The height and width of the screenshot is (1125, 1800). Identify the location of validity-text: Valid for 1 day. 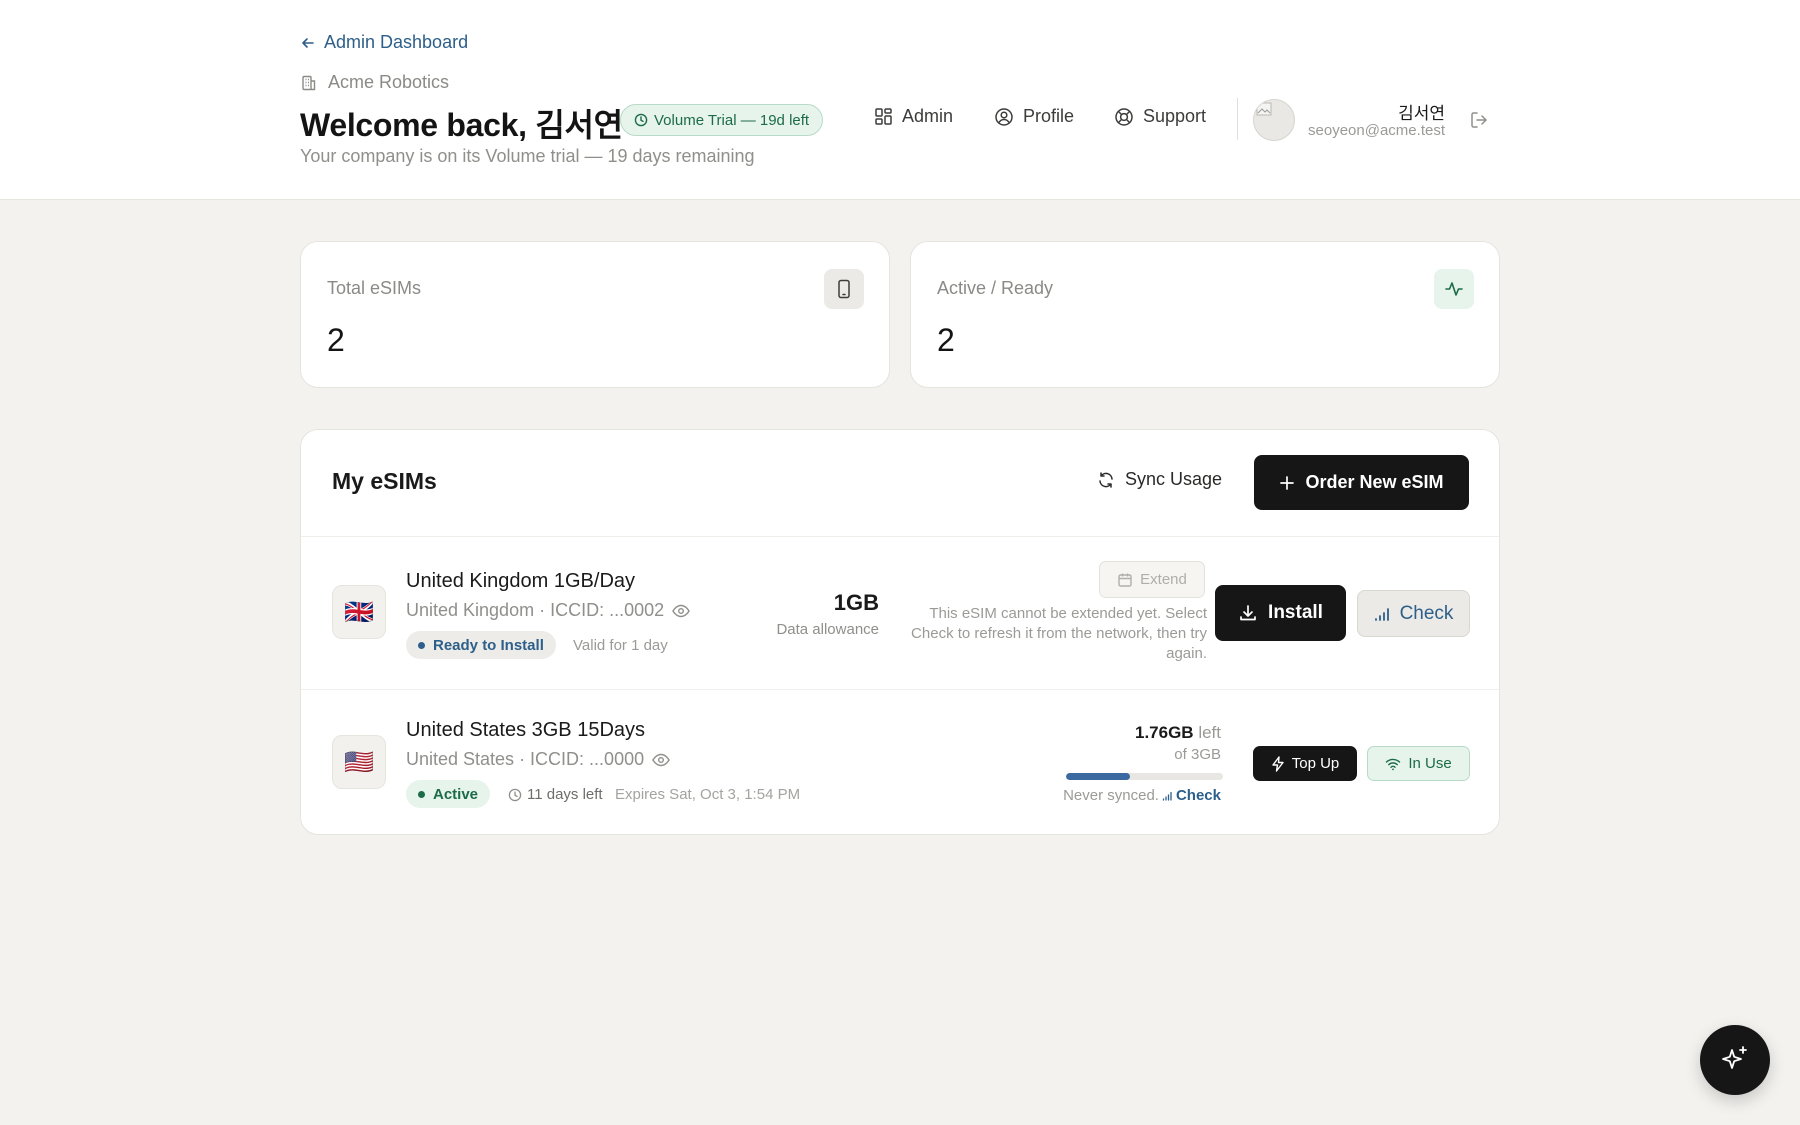
(620, 645).